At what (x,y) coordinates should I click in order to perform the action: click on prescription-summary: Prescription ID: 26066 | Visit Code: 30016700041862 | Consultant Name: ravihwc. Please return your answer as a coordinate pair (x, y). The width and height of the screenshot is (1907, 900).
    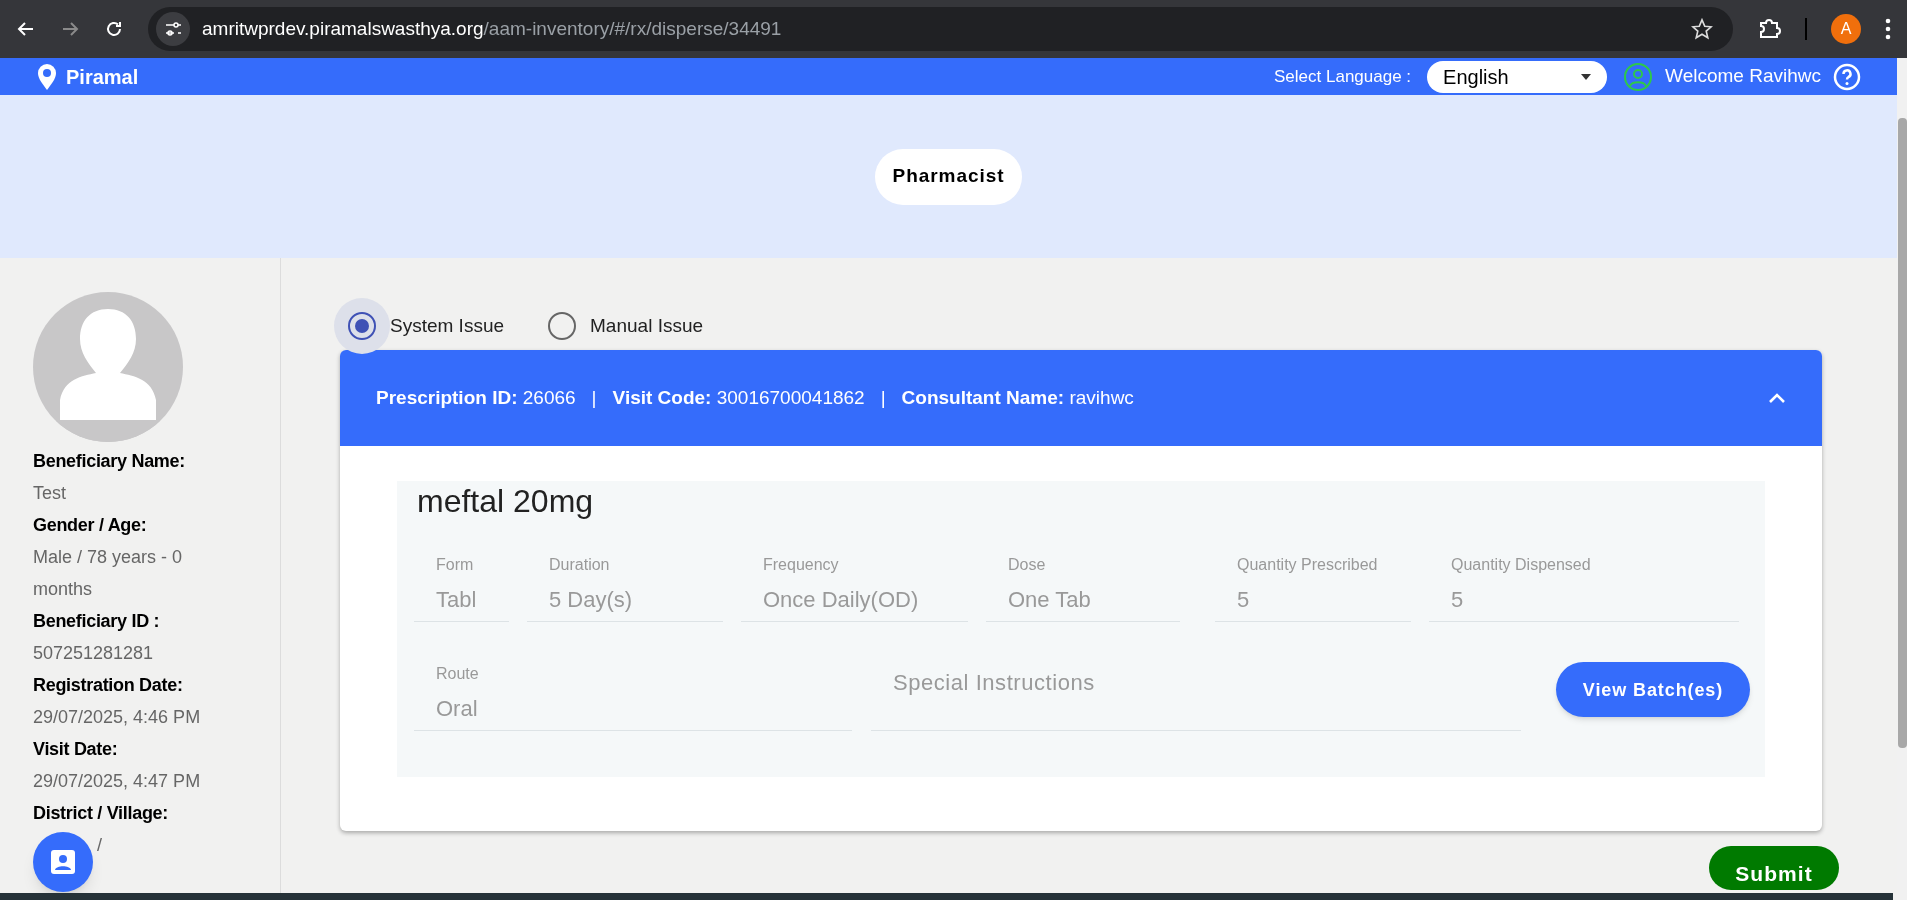
    Looking at the image, I should click on (755, 397).